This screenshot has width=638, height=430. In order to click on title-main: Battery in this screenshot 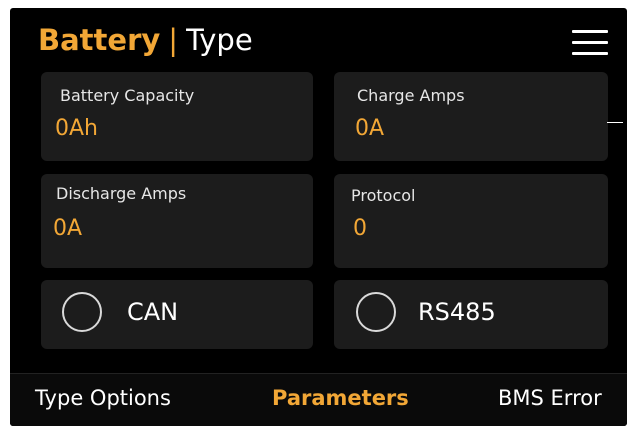, I will do `click(99, 40)`.